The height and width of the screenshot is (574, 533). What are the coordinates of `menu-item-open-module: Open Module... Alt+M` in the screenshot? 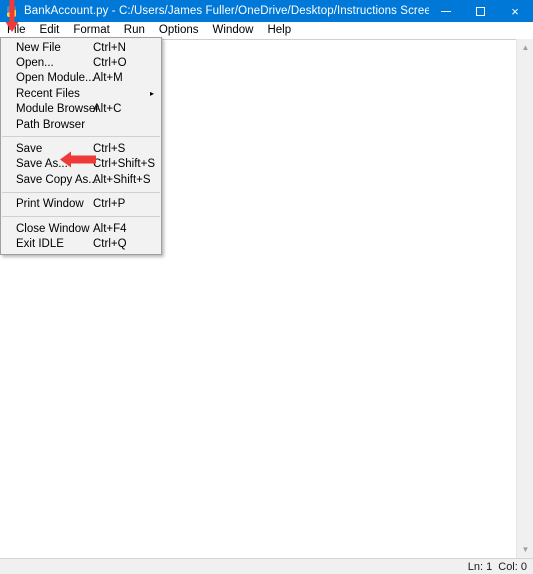 It's located at (81, 78).